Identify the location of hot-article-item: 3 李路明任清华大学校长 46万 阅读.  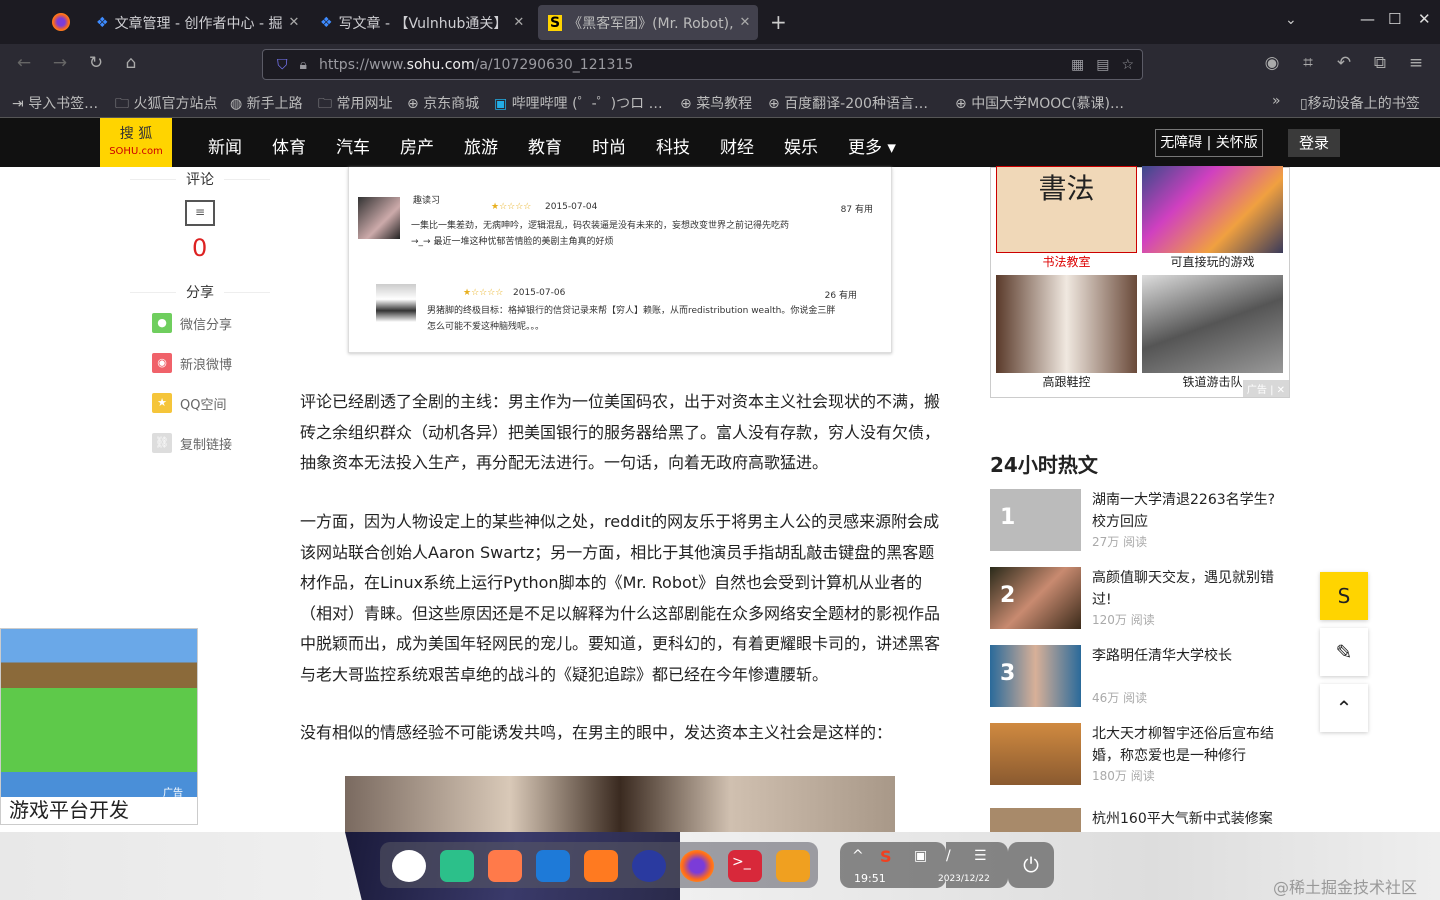
(1140, 676).